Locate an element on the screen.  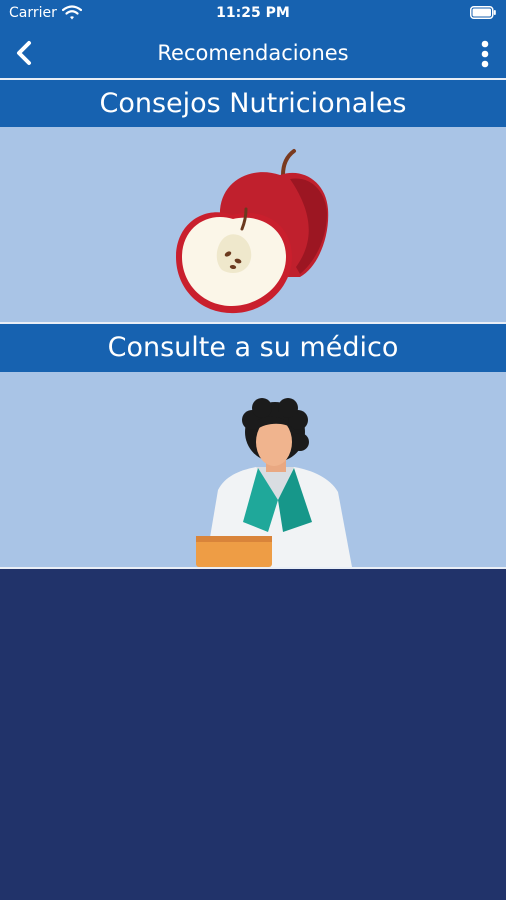
section-header-nutrition: Consejos Nutricionales is located at coordinates (253, 103).